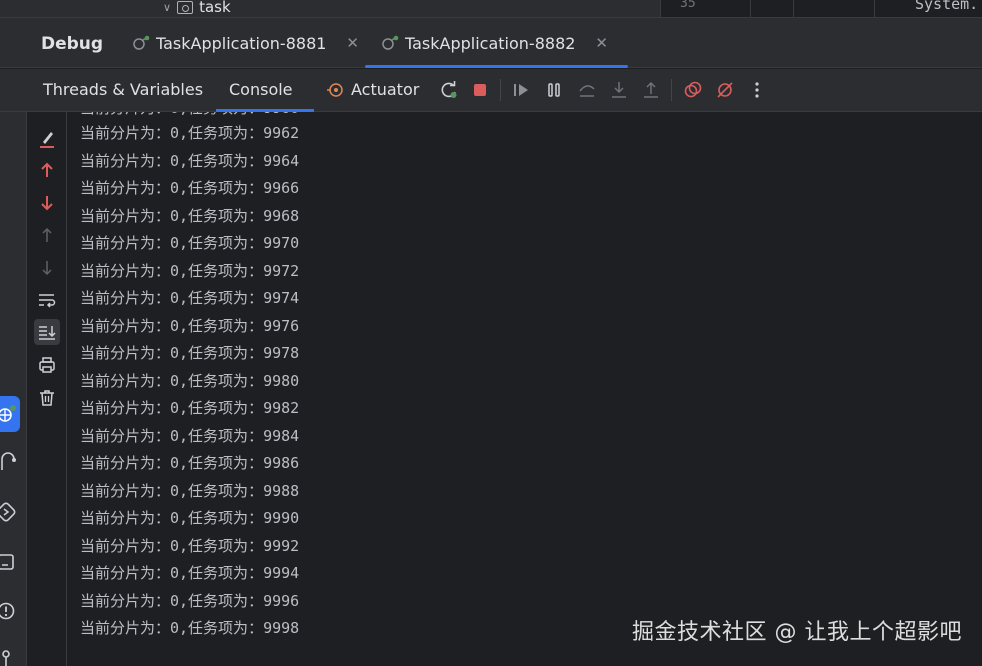 The height and width of the screenshot is (666, 982). Describe the element at coordinates (480, 90) in the screenshot. I see `stop-icon` at that location.